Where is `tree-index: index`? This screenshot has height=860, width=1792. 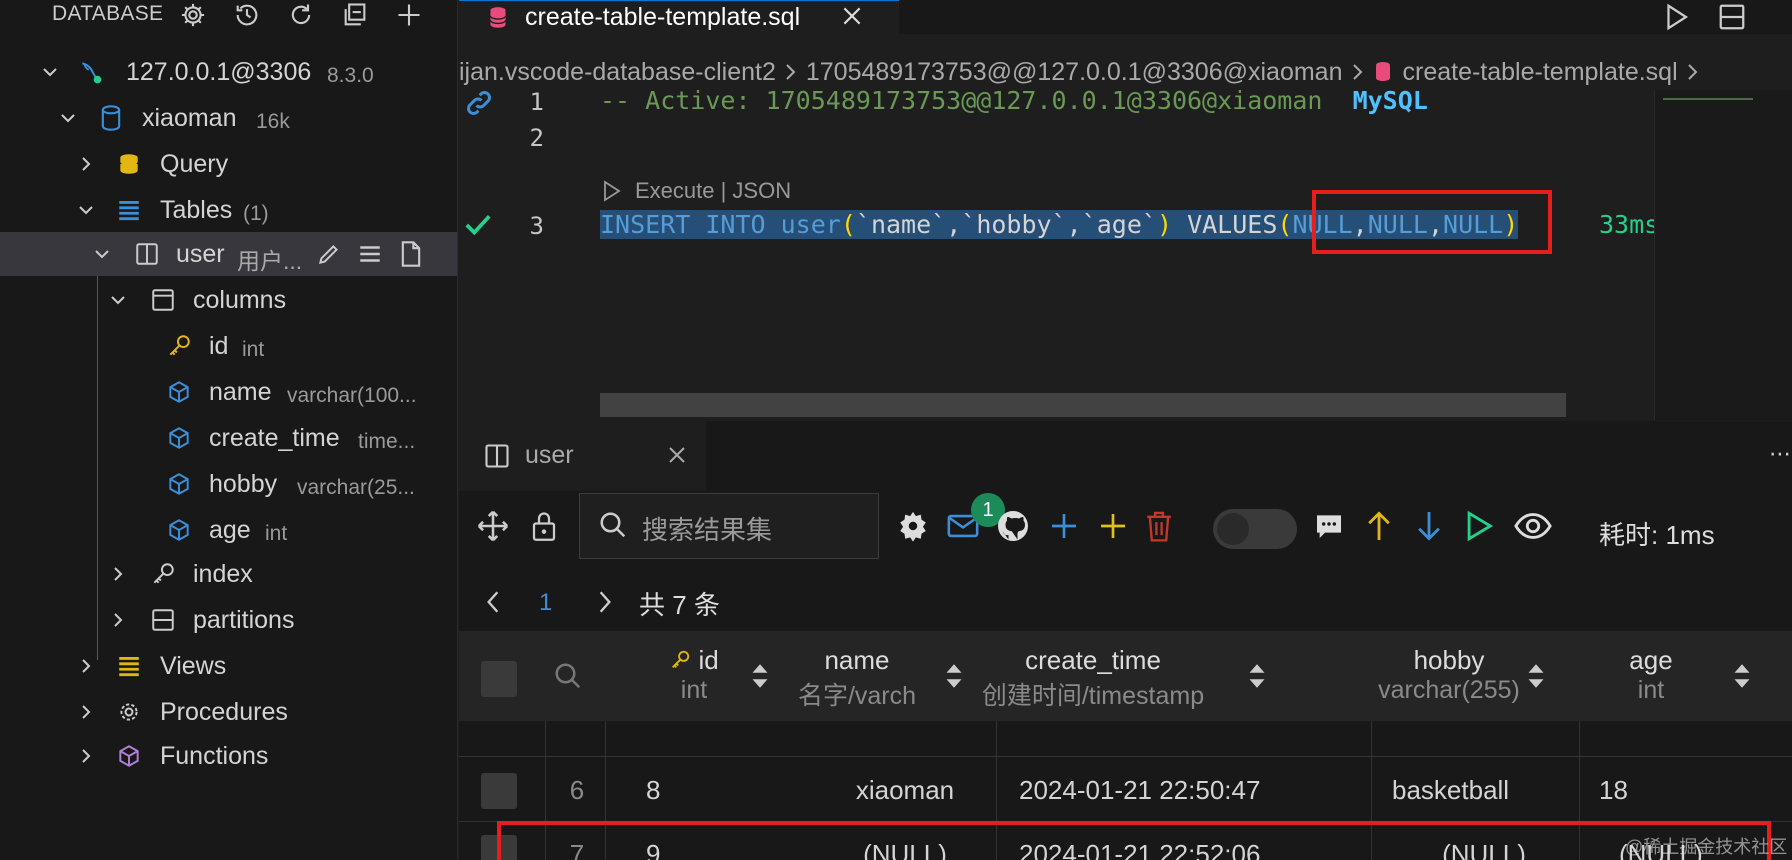 tree-index: index is located at coordinates (228, 574).